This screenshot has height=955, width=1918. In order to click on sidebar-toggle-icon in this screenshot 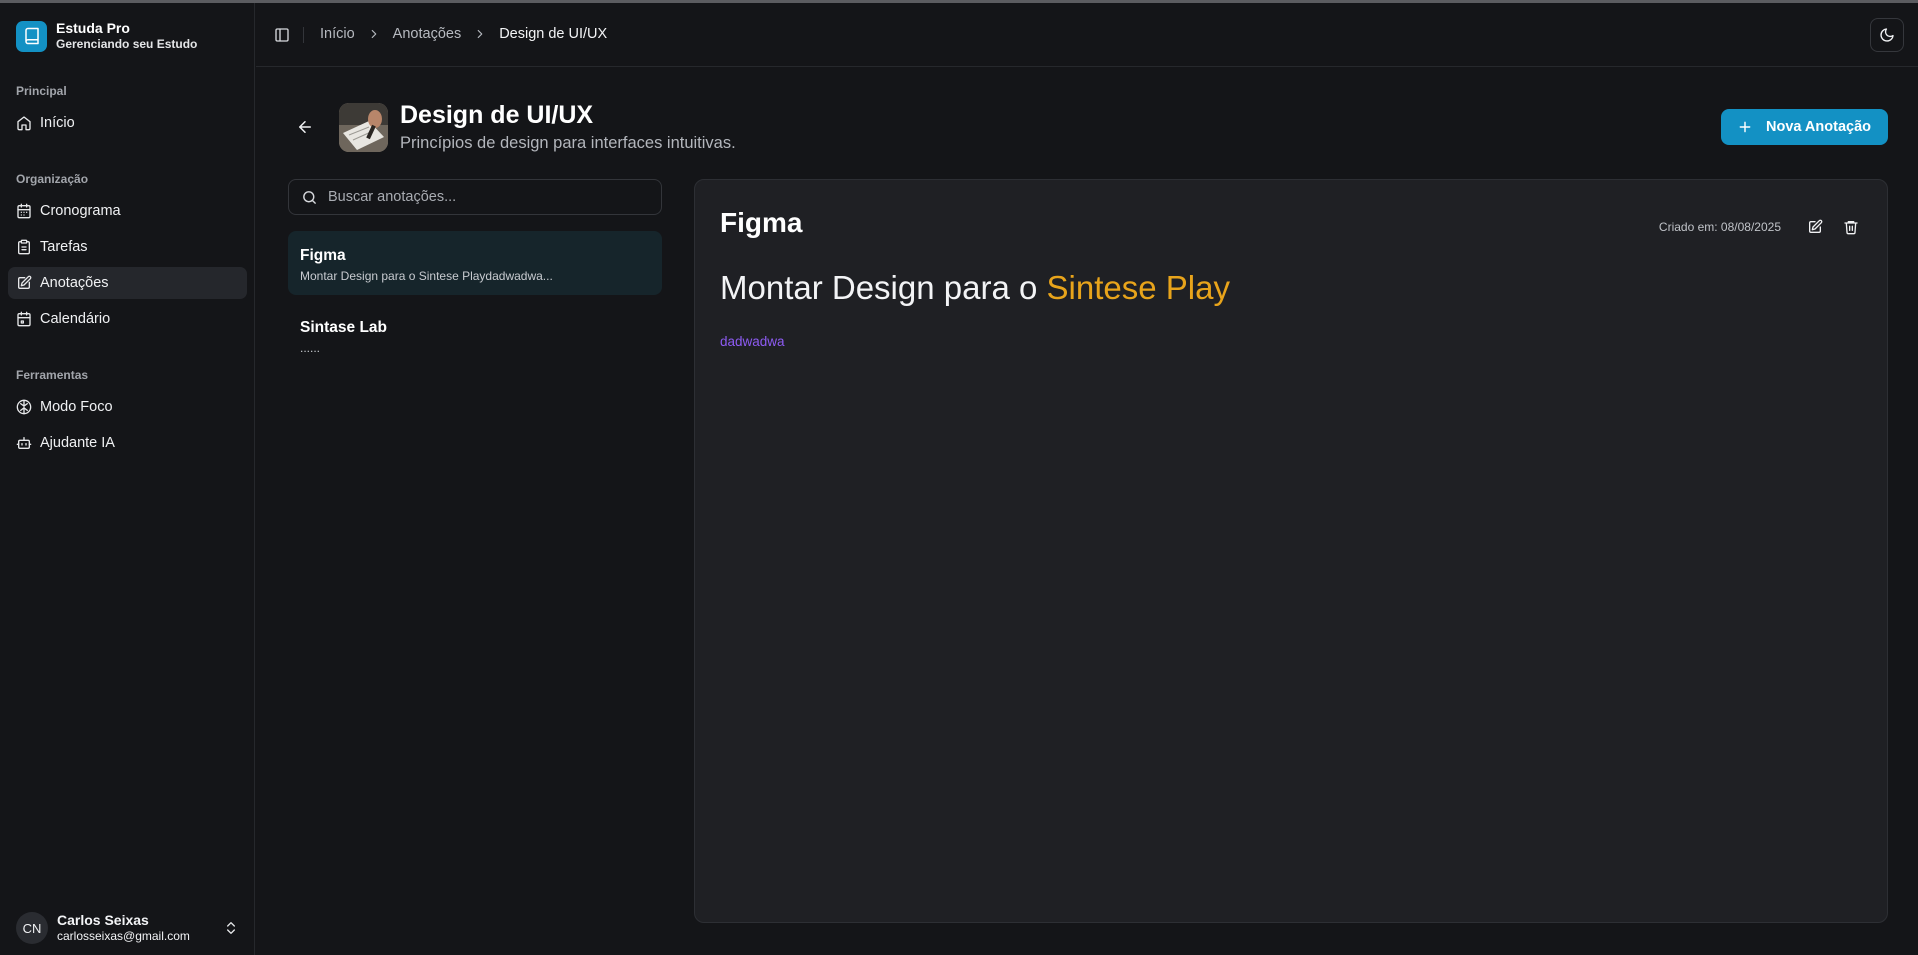, I will do `click(282, 35)`.